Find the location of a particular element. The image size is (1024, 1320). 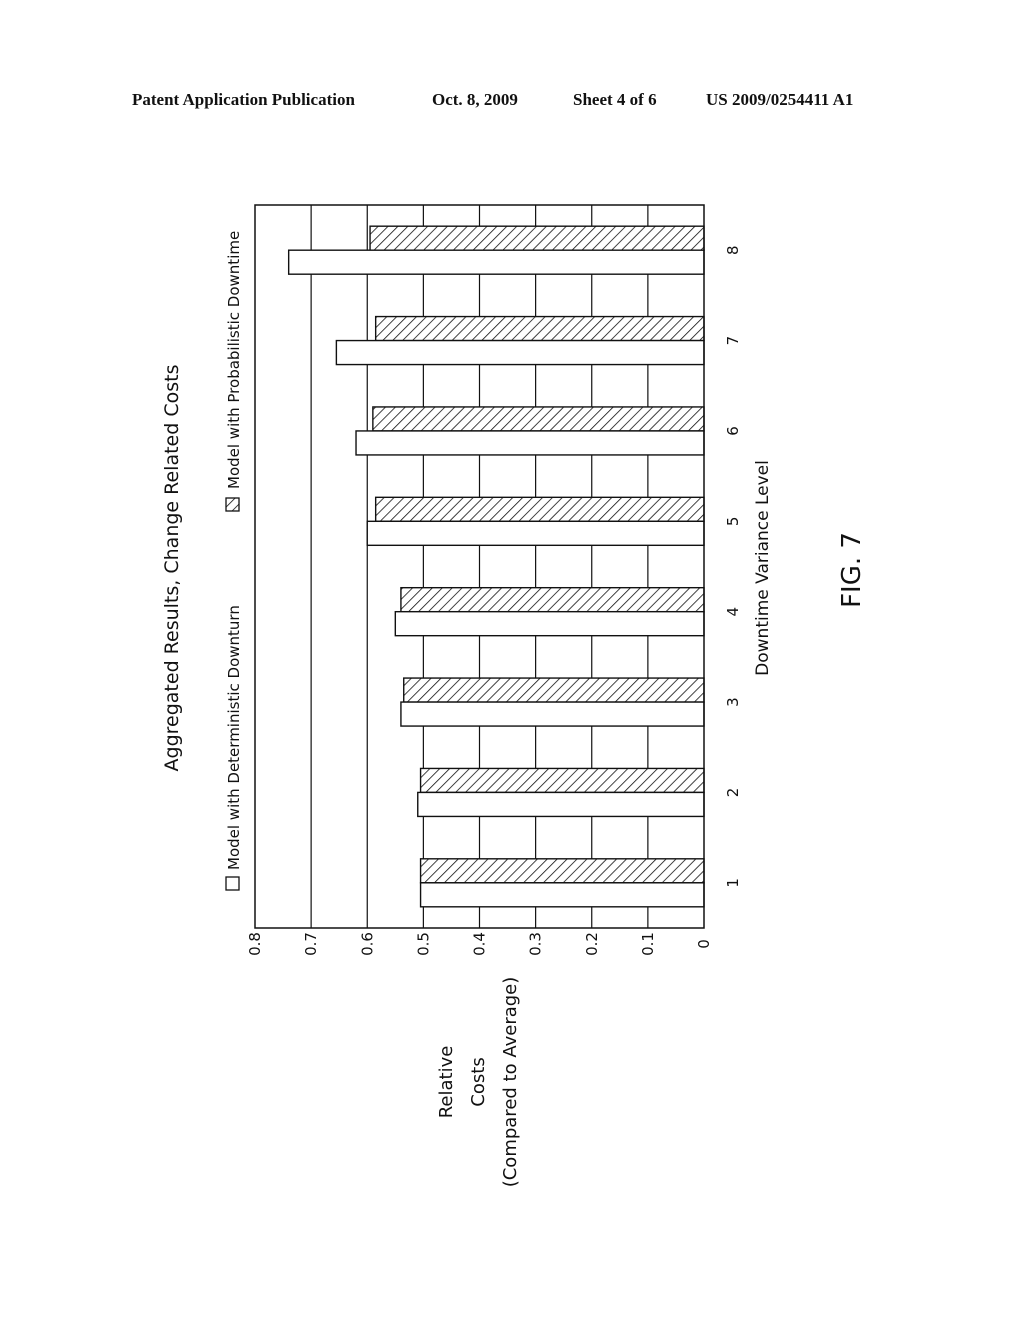

legend-swatch-deterministic is located at coordinates (232, 883).